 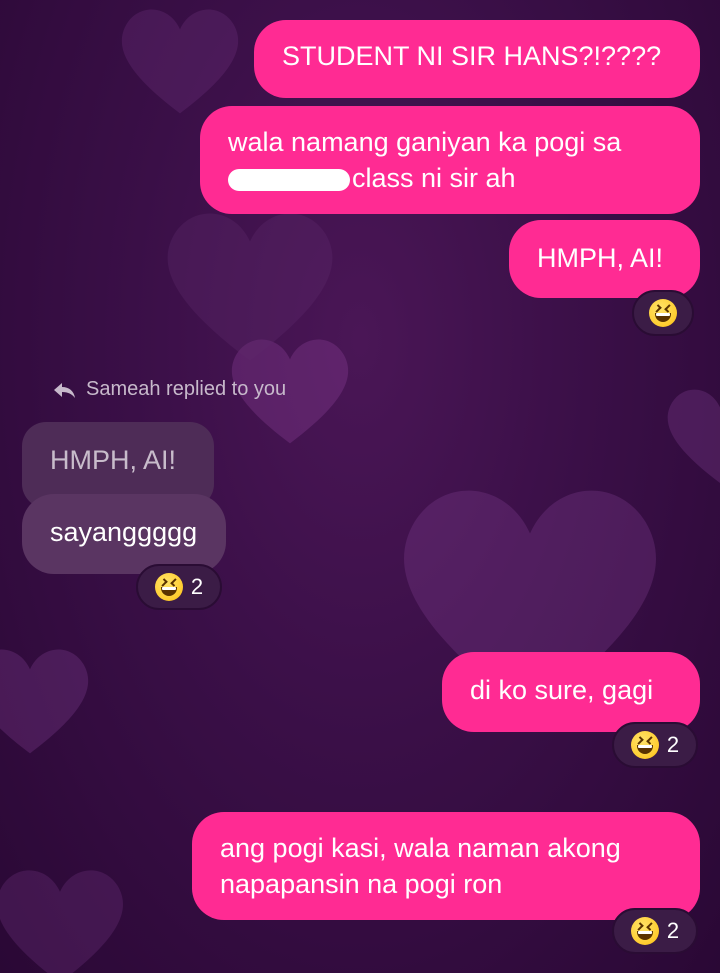 I want to click on message-text: di ko sure, gagi, so click(x=562, y=690).